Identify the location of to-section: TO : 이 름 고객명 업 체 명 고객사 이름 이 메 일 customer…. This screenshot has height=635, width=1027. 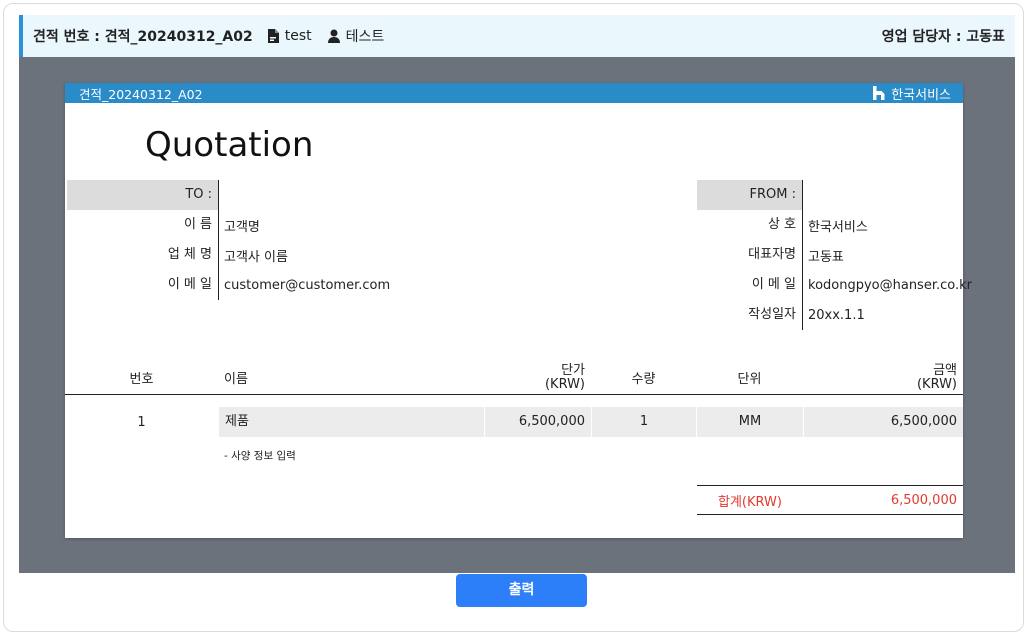
(228, 240).